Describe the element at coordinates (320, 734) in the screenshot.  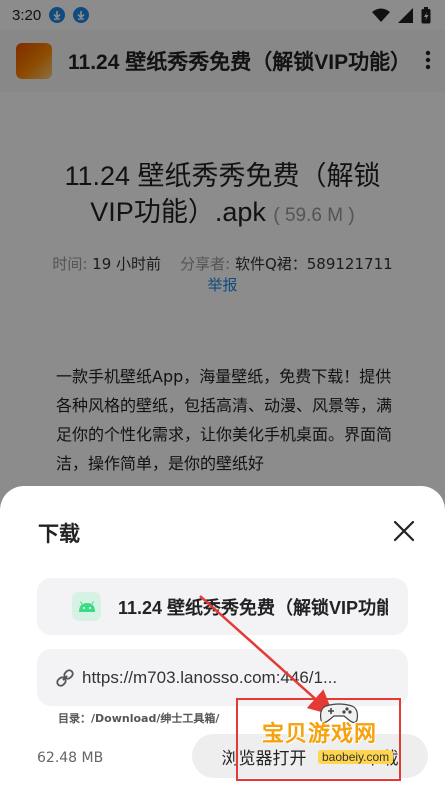
I see `watermark-text: 宝贝游戏网` at that location.